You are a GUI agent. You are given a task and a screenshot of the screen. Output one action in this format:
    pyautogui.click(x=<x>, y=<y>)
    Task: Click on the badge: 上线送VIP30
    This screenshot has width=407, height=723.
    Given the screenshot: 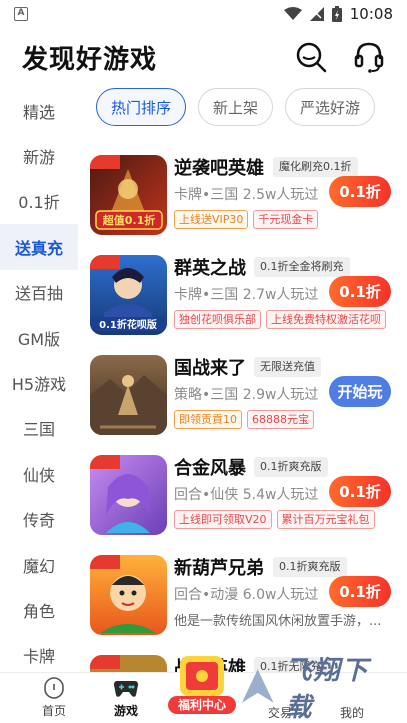 What is the action you would take?
    pyautogui.click(x=211, y=219)
    